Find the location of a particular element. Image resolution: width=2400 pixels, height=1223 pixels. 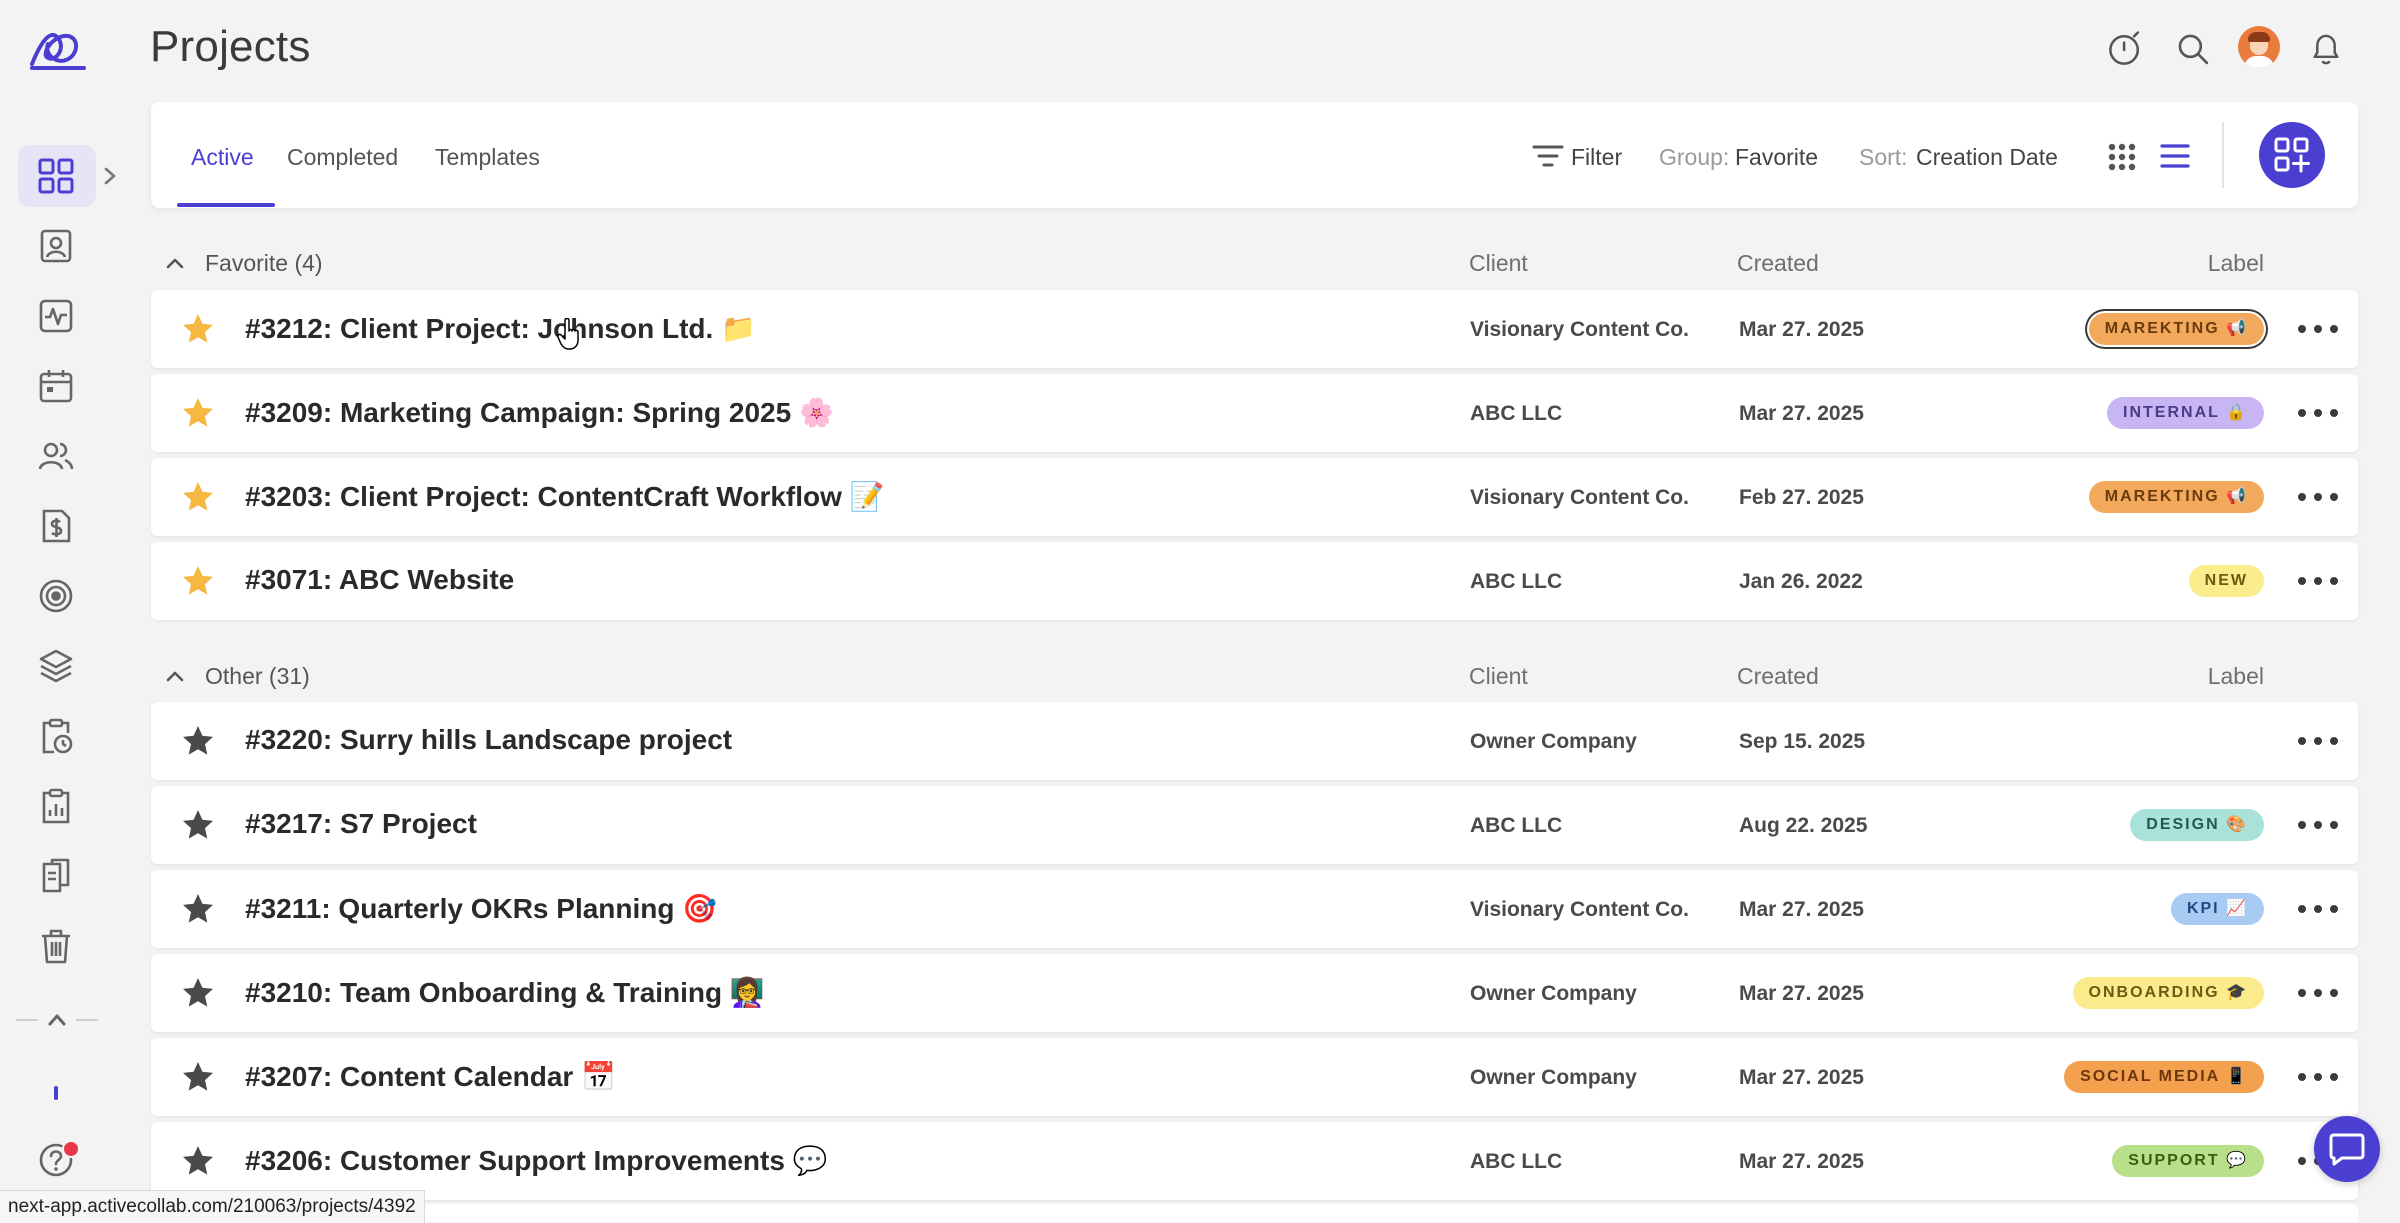

filter-button is located at coordinates (1548, 158).